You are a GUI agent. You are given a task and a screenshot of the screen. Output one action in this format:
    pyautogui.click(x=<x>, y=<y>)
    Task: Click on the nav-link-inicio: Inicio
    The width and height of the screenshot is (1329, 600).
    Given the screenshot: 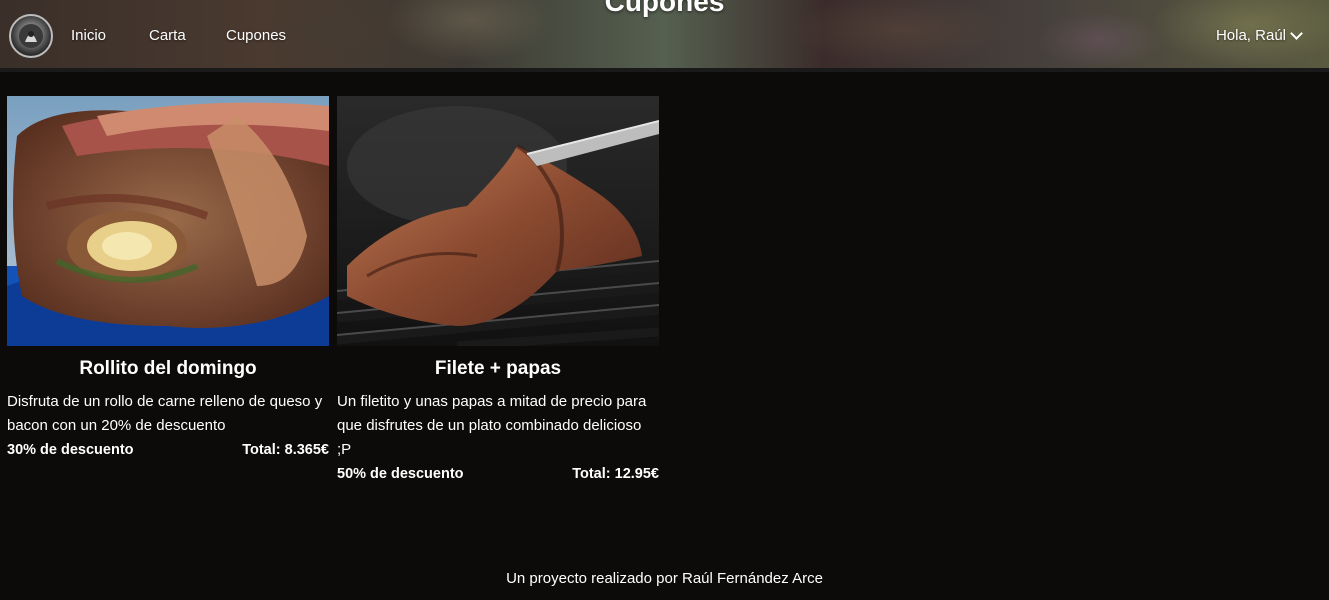 What is the action you would take?
    pyautogui.click(x=88, y=35)
    